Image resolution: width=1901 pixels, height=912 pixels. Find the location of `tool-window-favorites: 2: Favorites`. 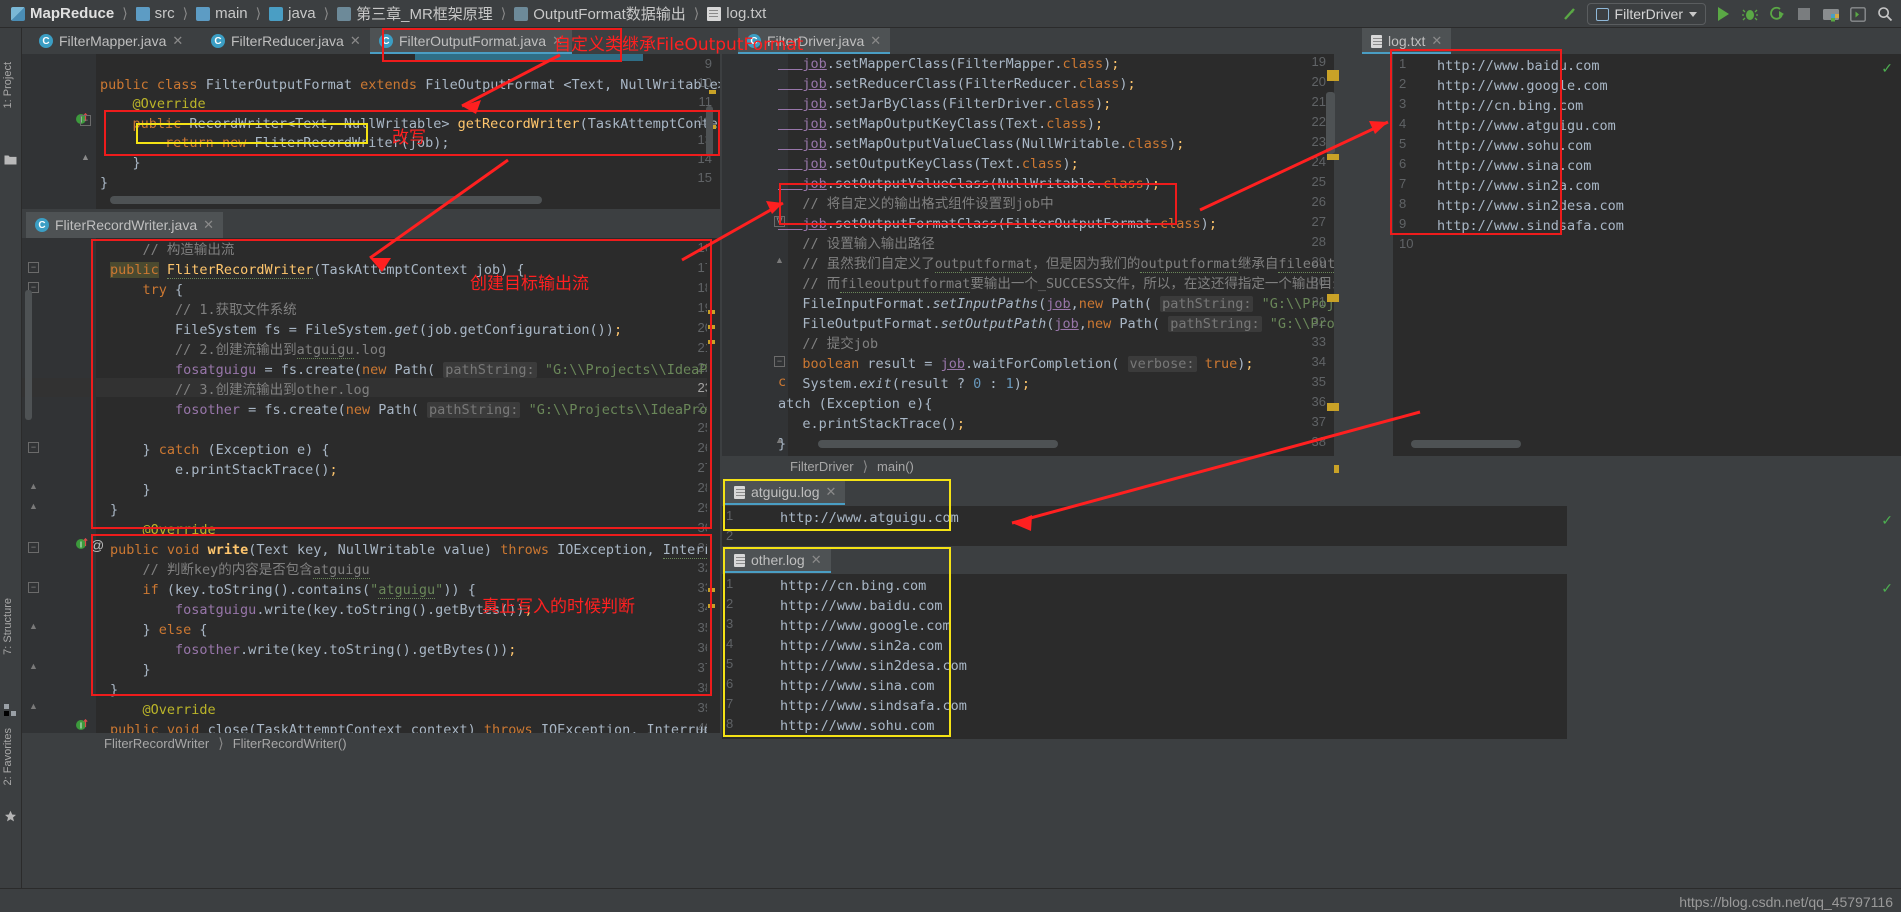

tool-window-favorites: 2: Favorites is located at coordinates (8, 756).